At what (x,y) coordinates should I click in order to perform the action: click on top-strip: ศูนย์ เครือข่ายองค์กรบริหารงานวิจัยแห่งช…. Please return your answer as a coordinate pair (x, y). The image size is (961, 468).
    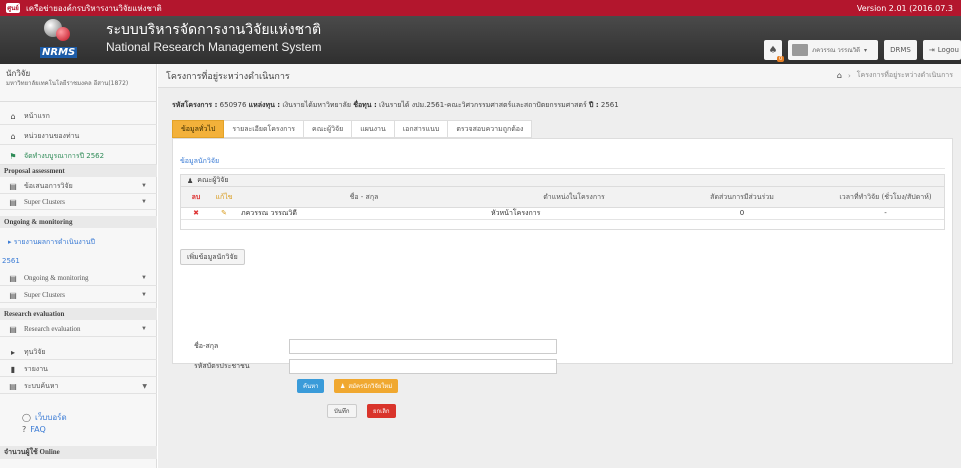
    Looking at the image, I should click on (480, 8).